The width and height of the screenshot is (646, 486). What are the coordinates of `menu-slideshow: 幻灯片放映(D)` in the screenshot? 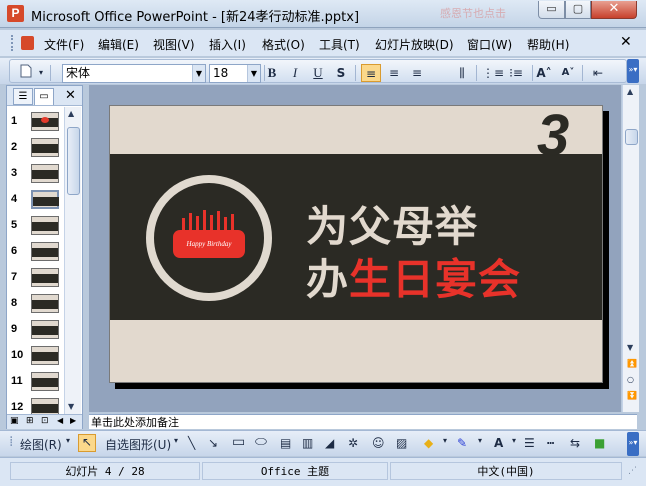 It's located at (414, 44).